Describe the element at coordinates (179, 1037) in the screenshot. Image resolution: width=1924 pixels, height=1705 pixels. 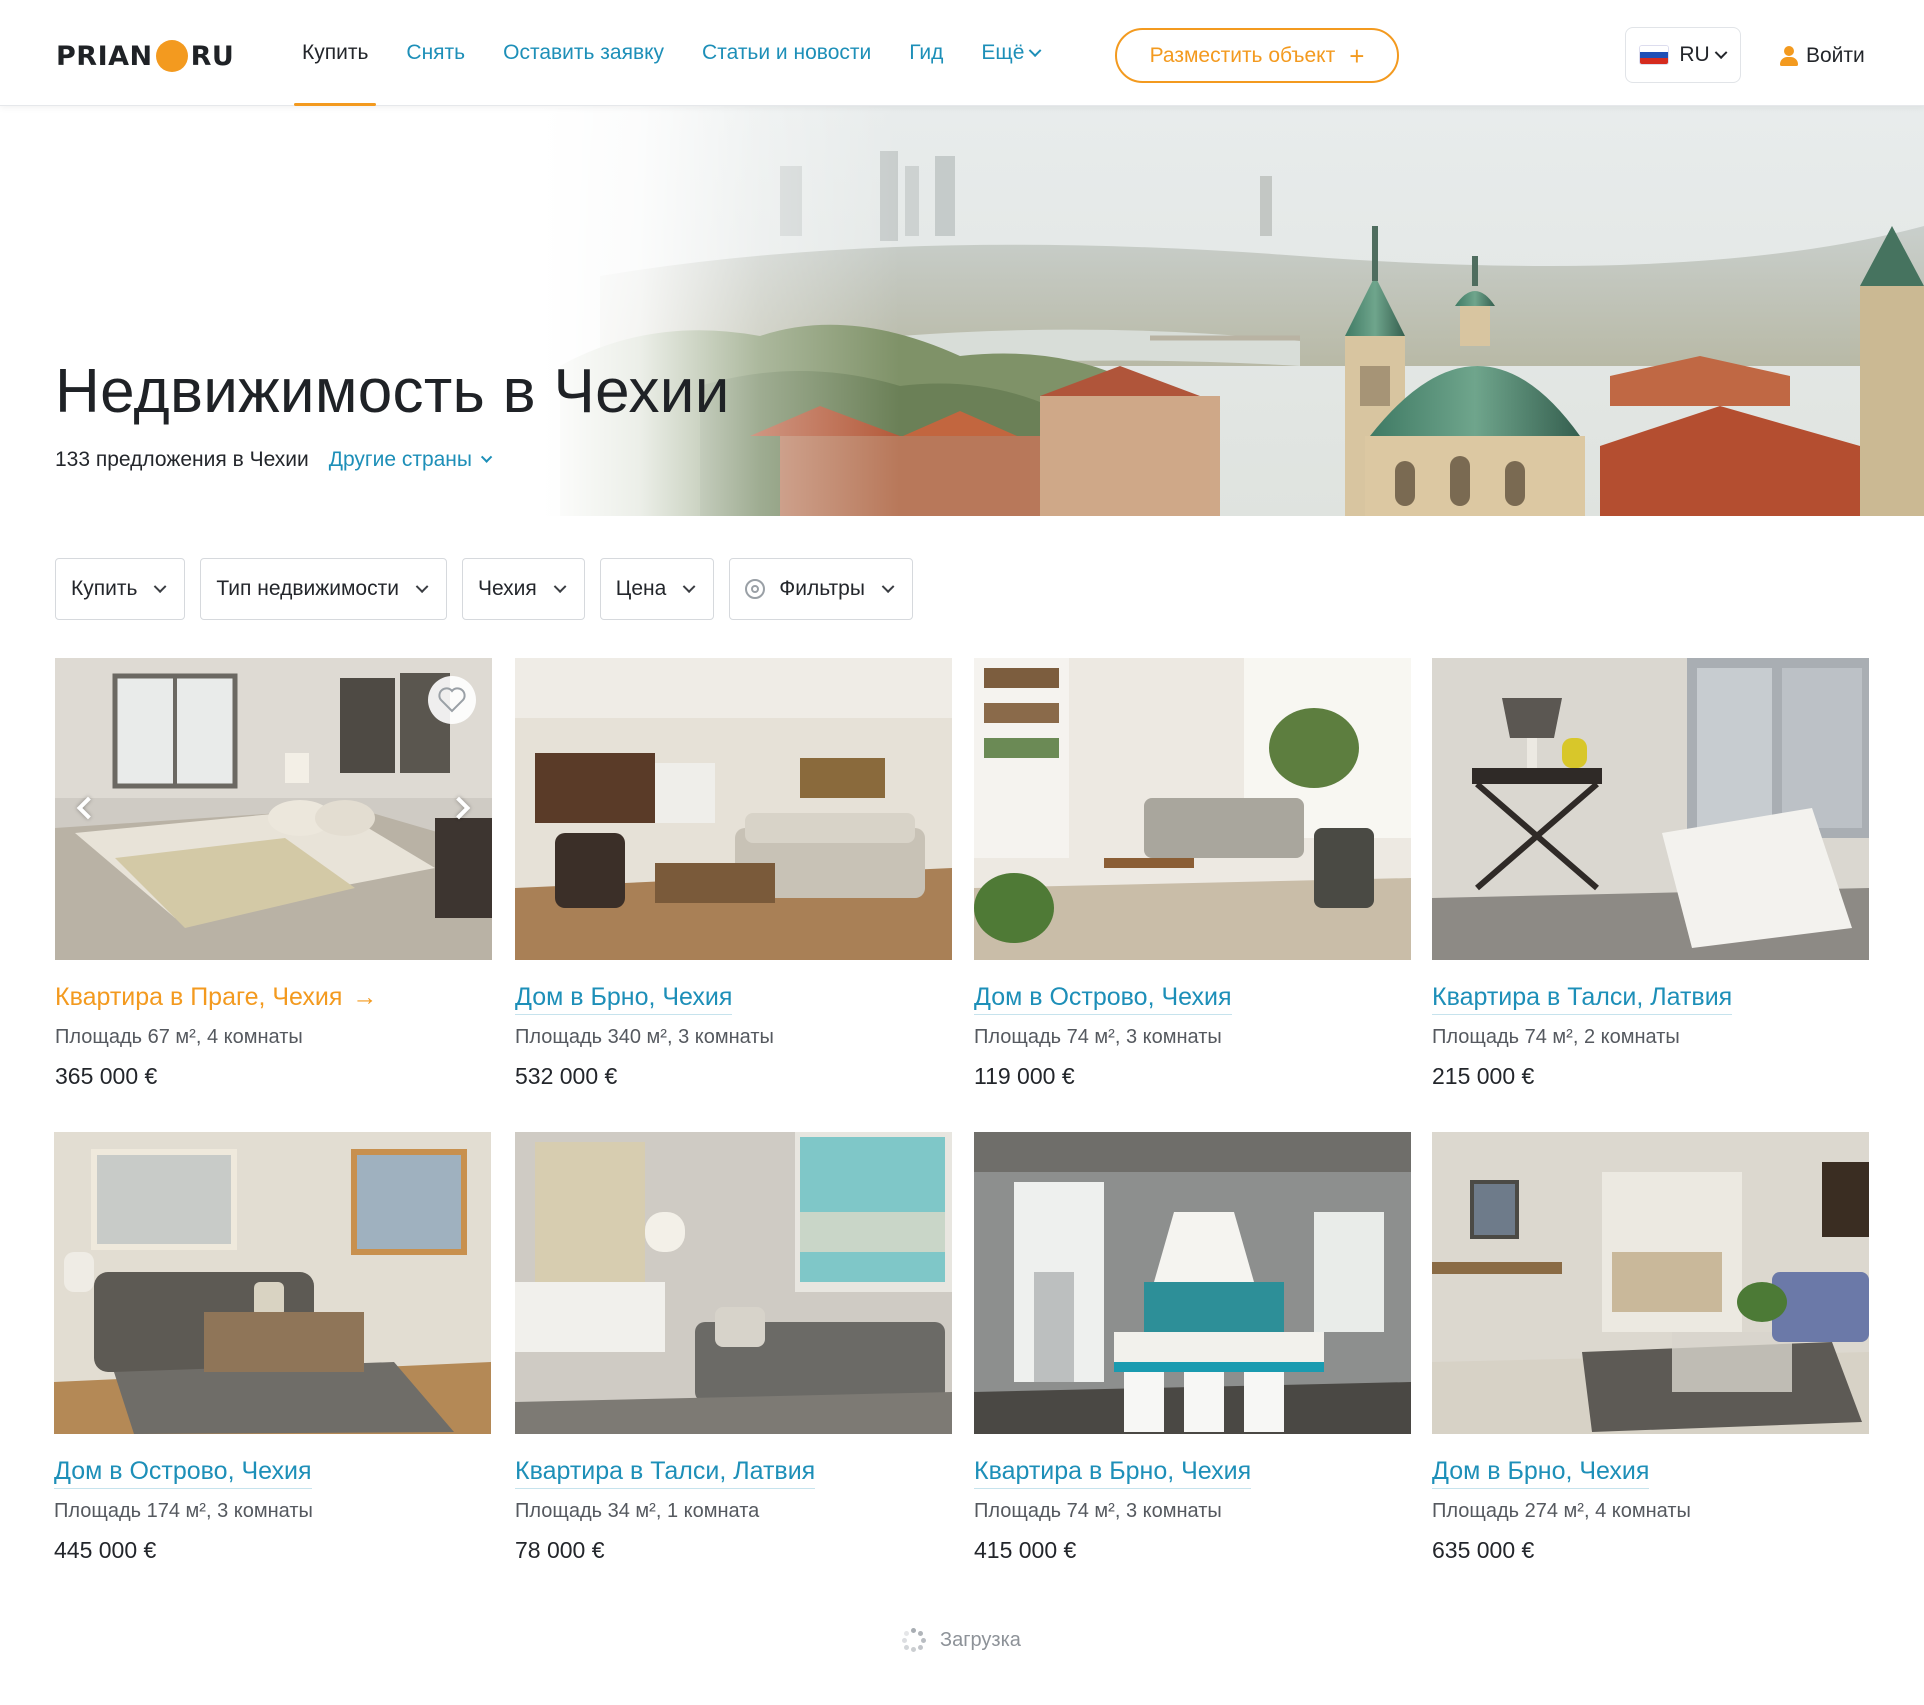
I see `listing-details: Площадь 67 м², 4 комнаты` at that location.